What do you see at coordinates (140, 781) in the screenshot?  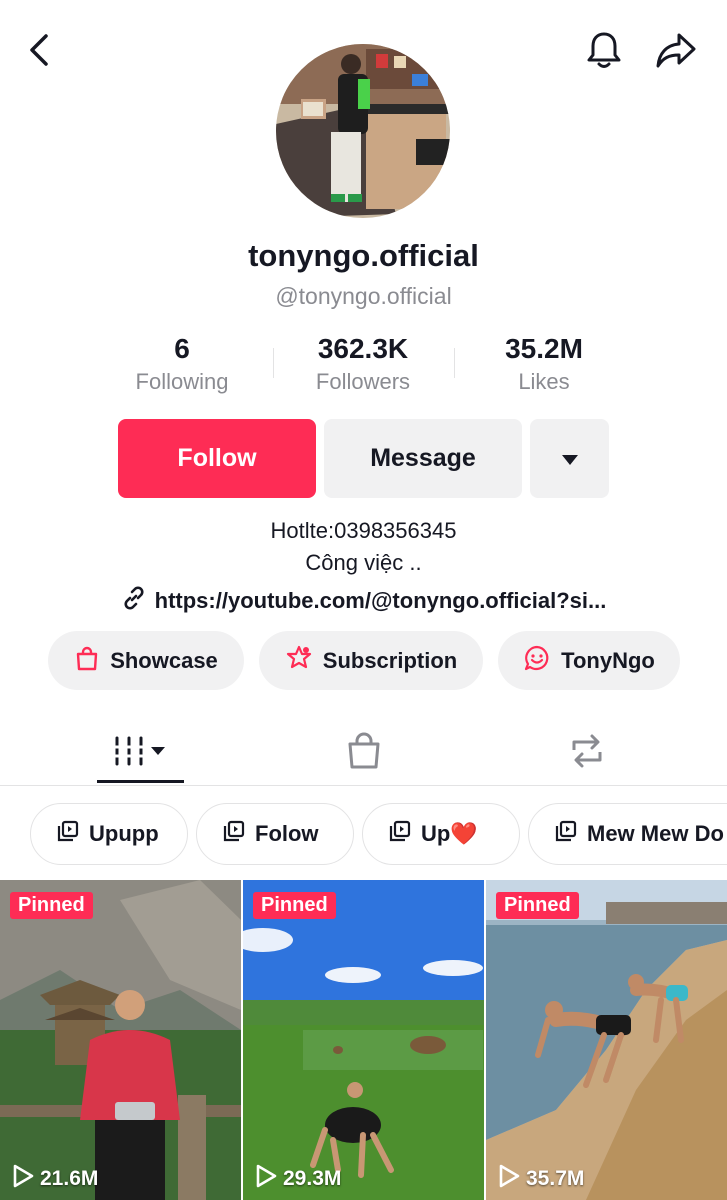 I see `active-tab-indicator` at bounding box center [140, 781].